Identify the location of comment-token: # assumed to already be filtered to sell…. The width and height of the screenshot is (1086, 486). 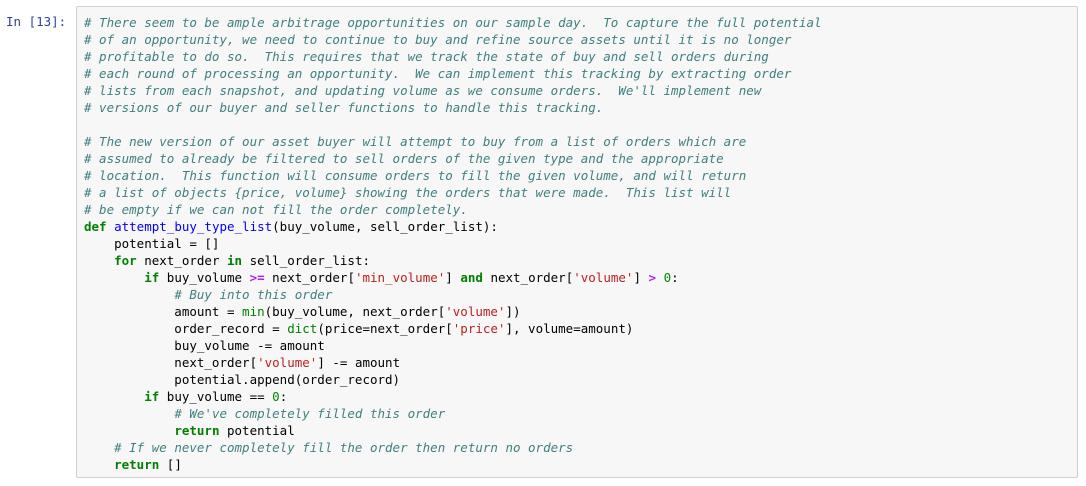
(404, 158).